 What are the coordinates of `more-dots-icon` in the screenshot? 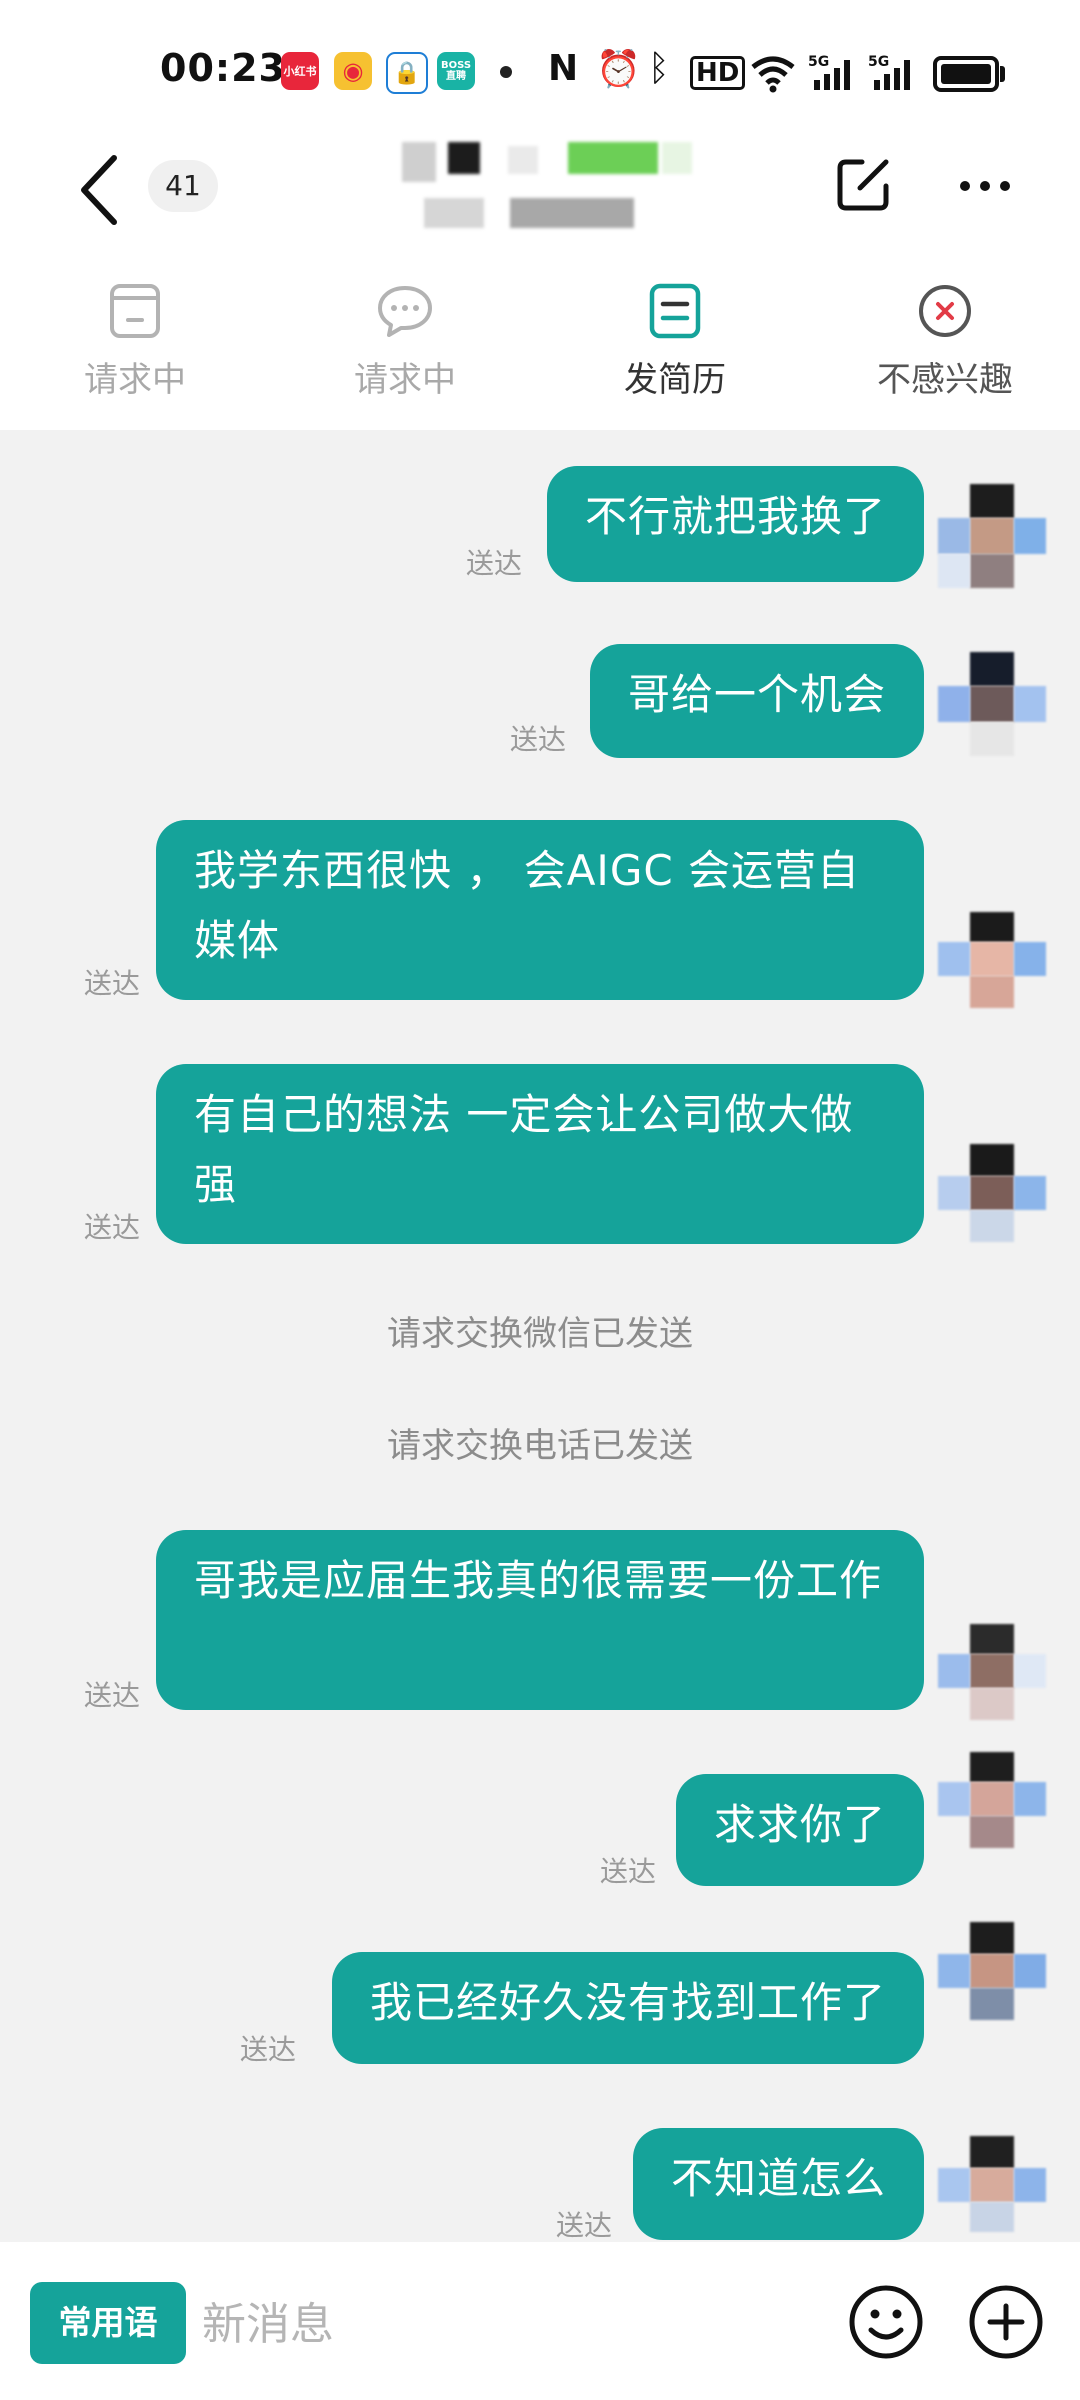 It's located at (985, 186).